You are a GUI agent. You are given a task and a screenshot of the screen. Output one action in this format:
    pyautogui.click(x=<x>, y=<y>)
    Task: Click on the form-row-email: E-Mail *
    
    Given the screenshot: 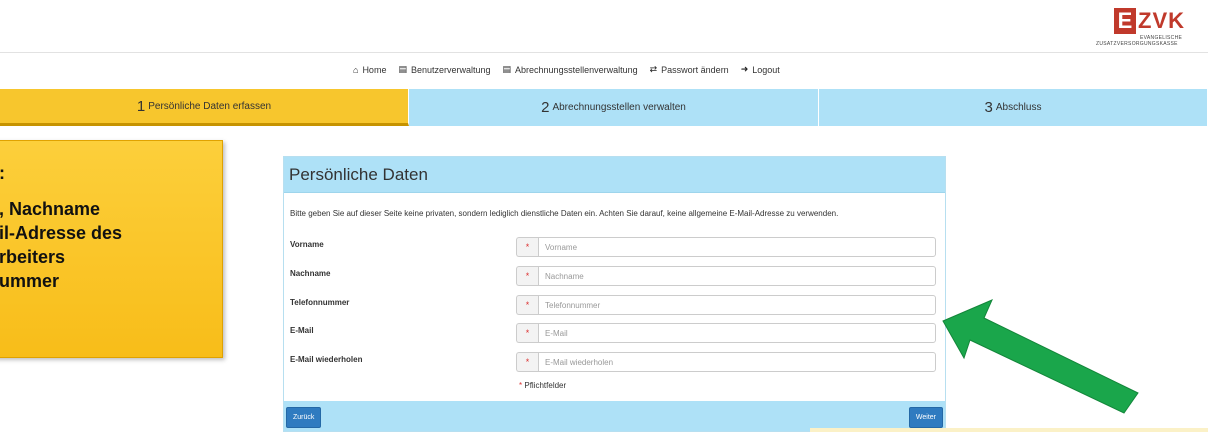 What is the action you would take?
    pyautogui.click(x=615, y=333)
    